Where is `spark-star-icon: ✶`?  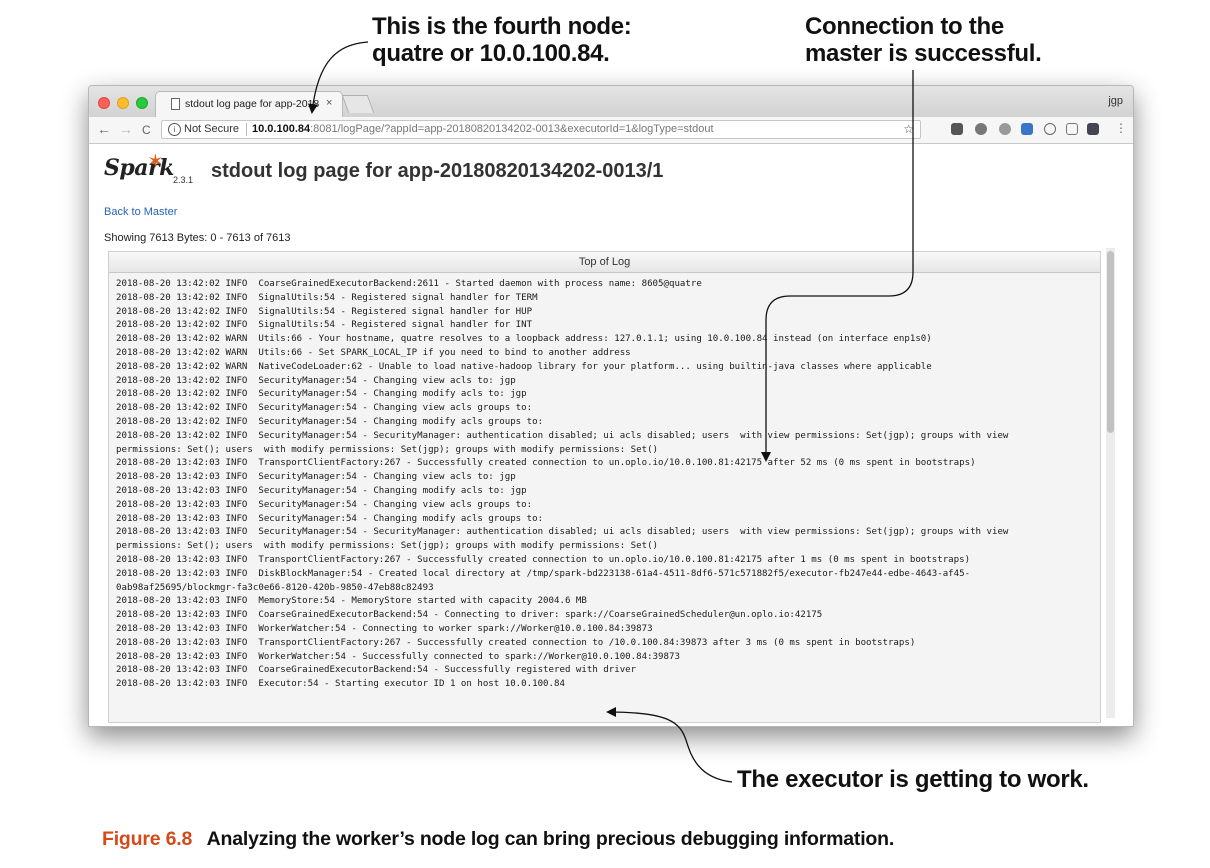 spark-star-icon: ✶ is located at coordinates (155, 162).